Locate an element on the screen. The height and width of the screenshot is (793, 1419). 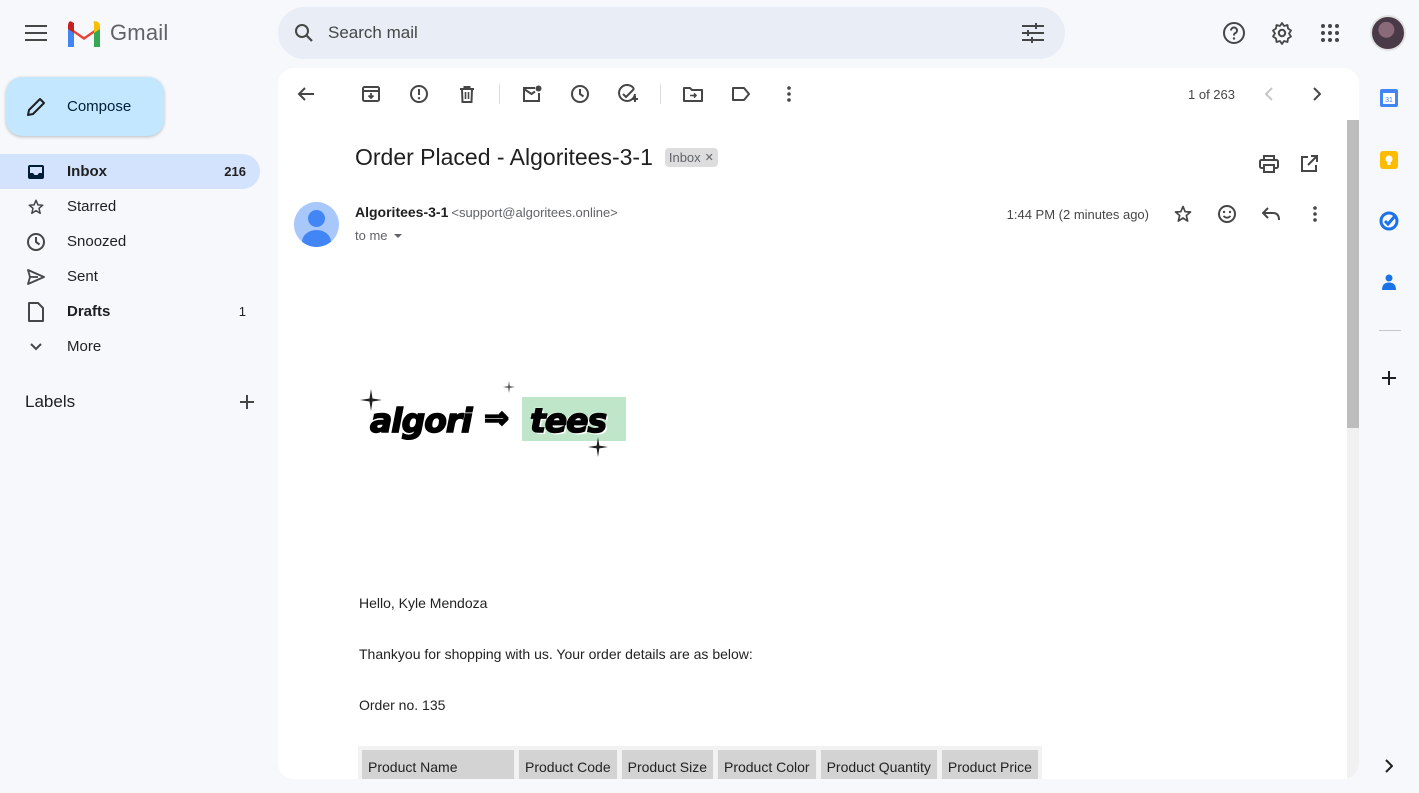
order-number: Order no. 135 is located at coordinates (402, 705).